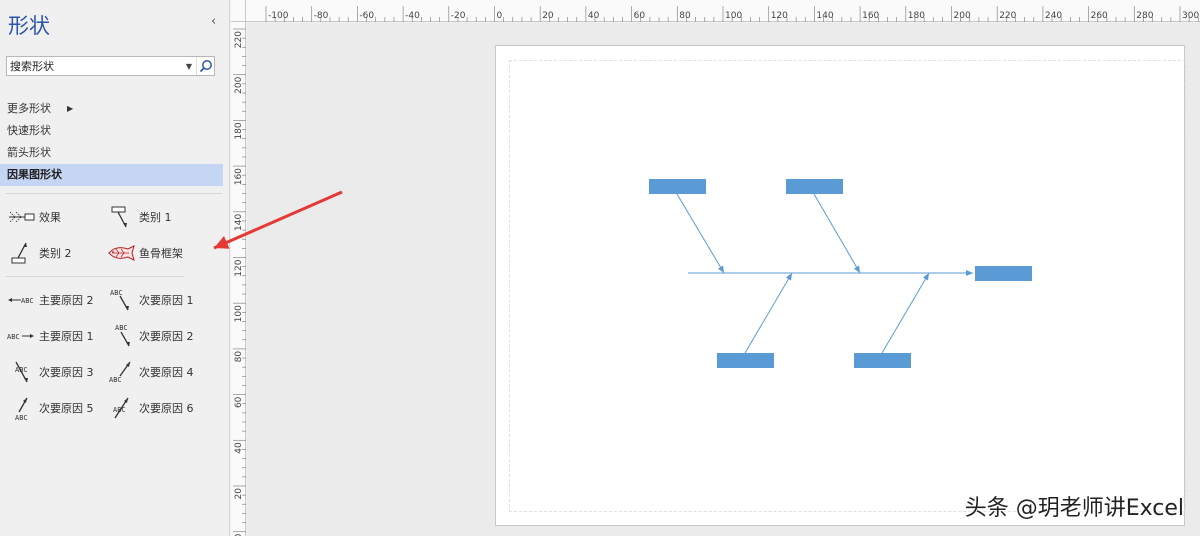  I want to click on search-dropdown-icon: ▼, so click(189, 66).